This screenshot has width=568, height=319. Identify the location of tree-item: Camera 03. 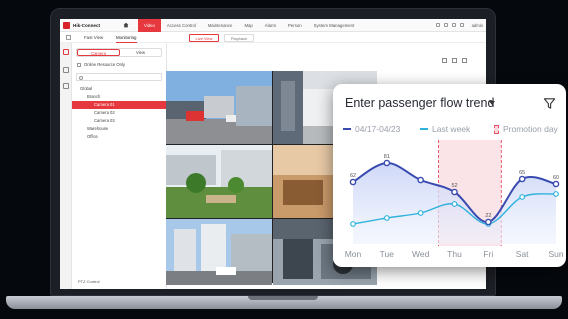
(119, 121).